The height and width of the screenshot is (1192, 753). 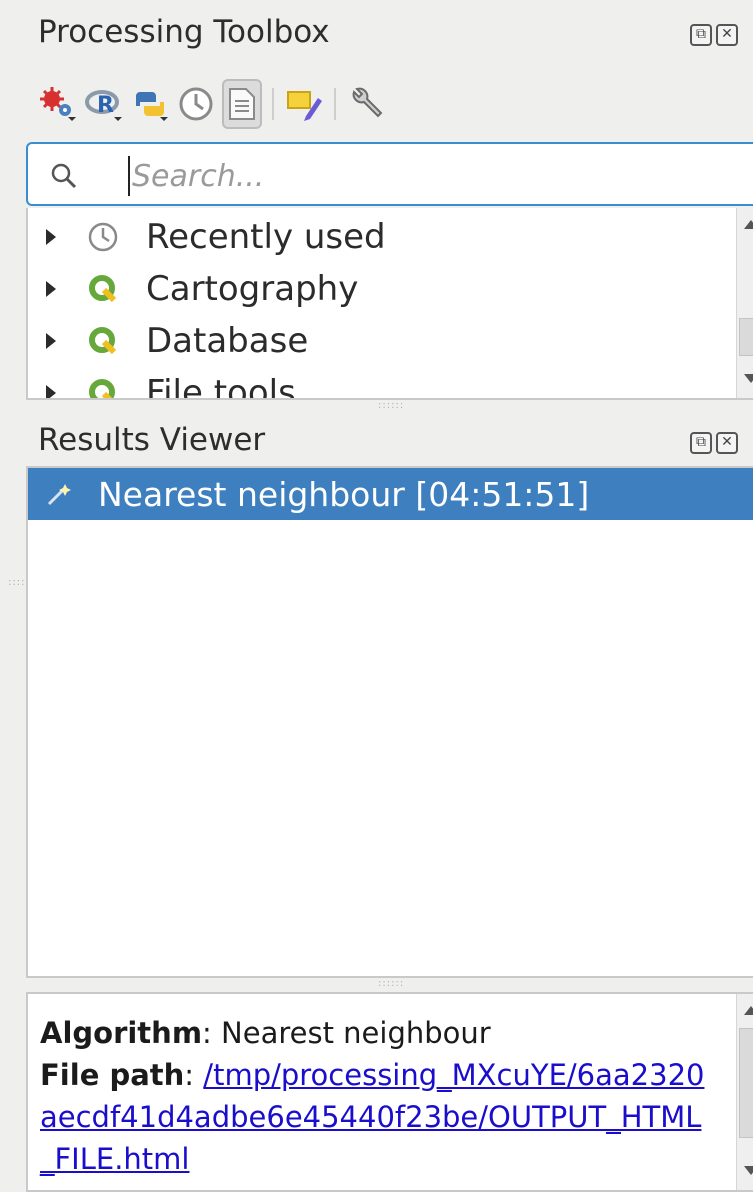 I want to click on options-wrench-icon, so click(x=366, y=104).